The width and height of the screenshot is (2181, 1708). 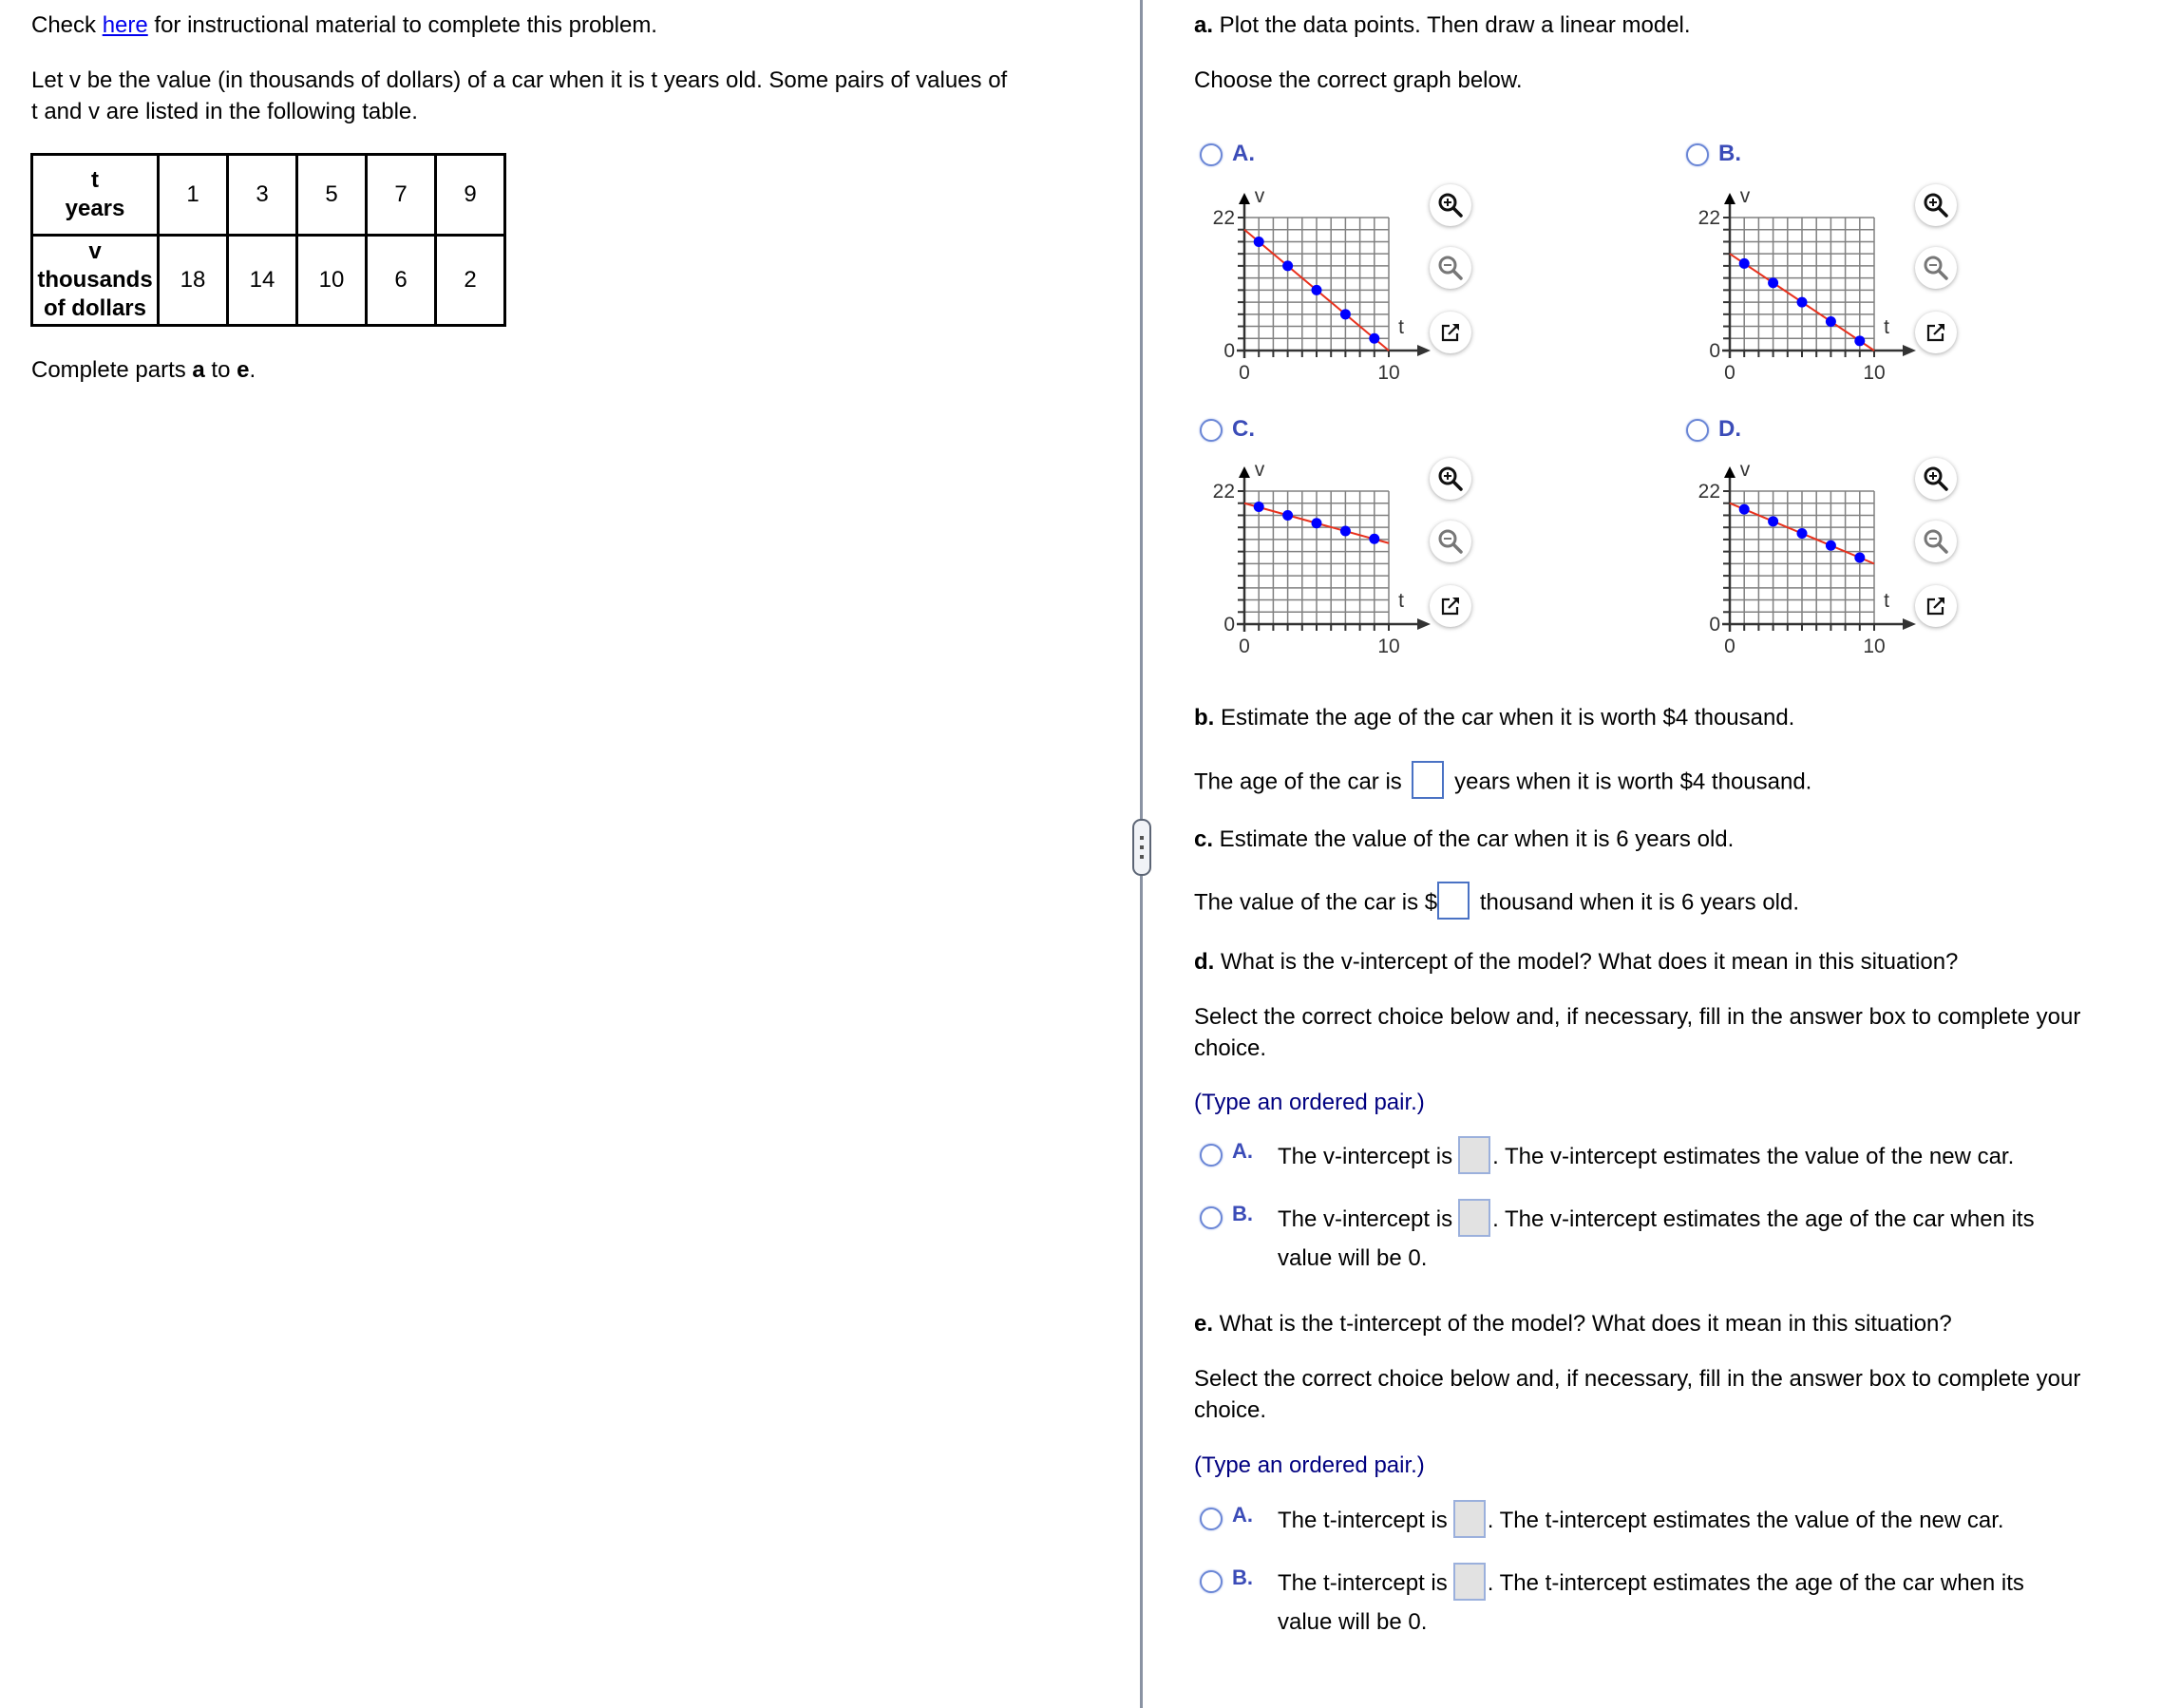 What do you see at coordinates (1453, 901) in the screenshot?
I see `value-answer-input` at bounding box center [1453, 901].